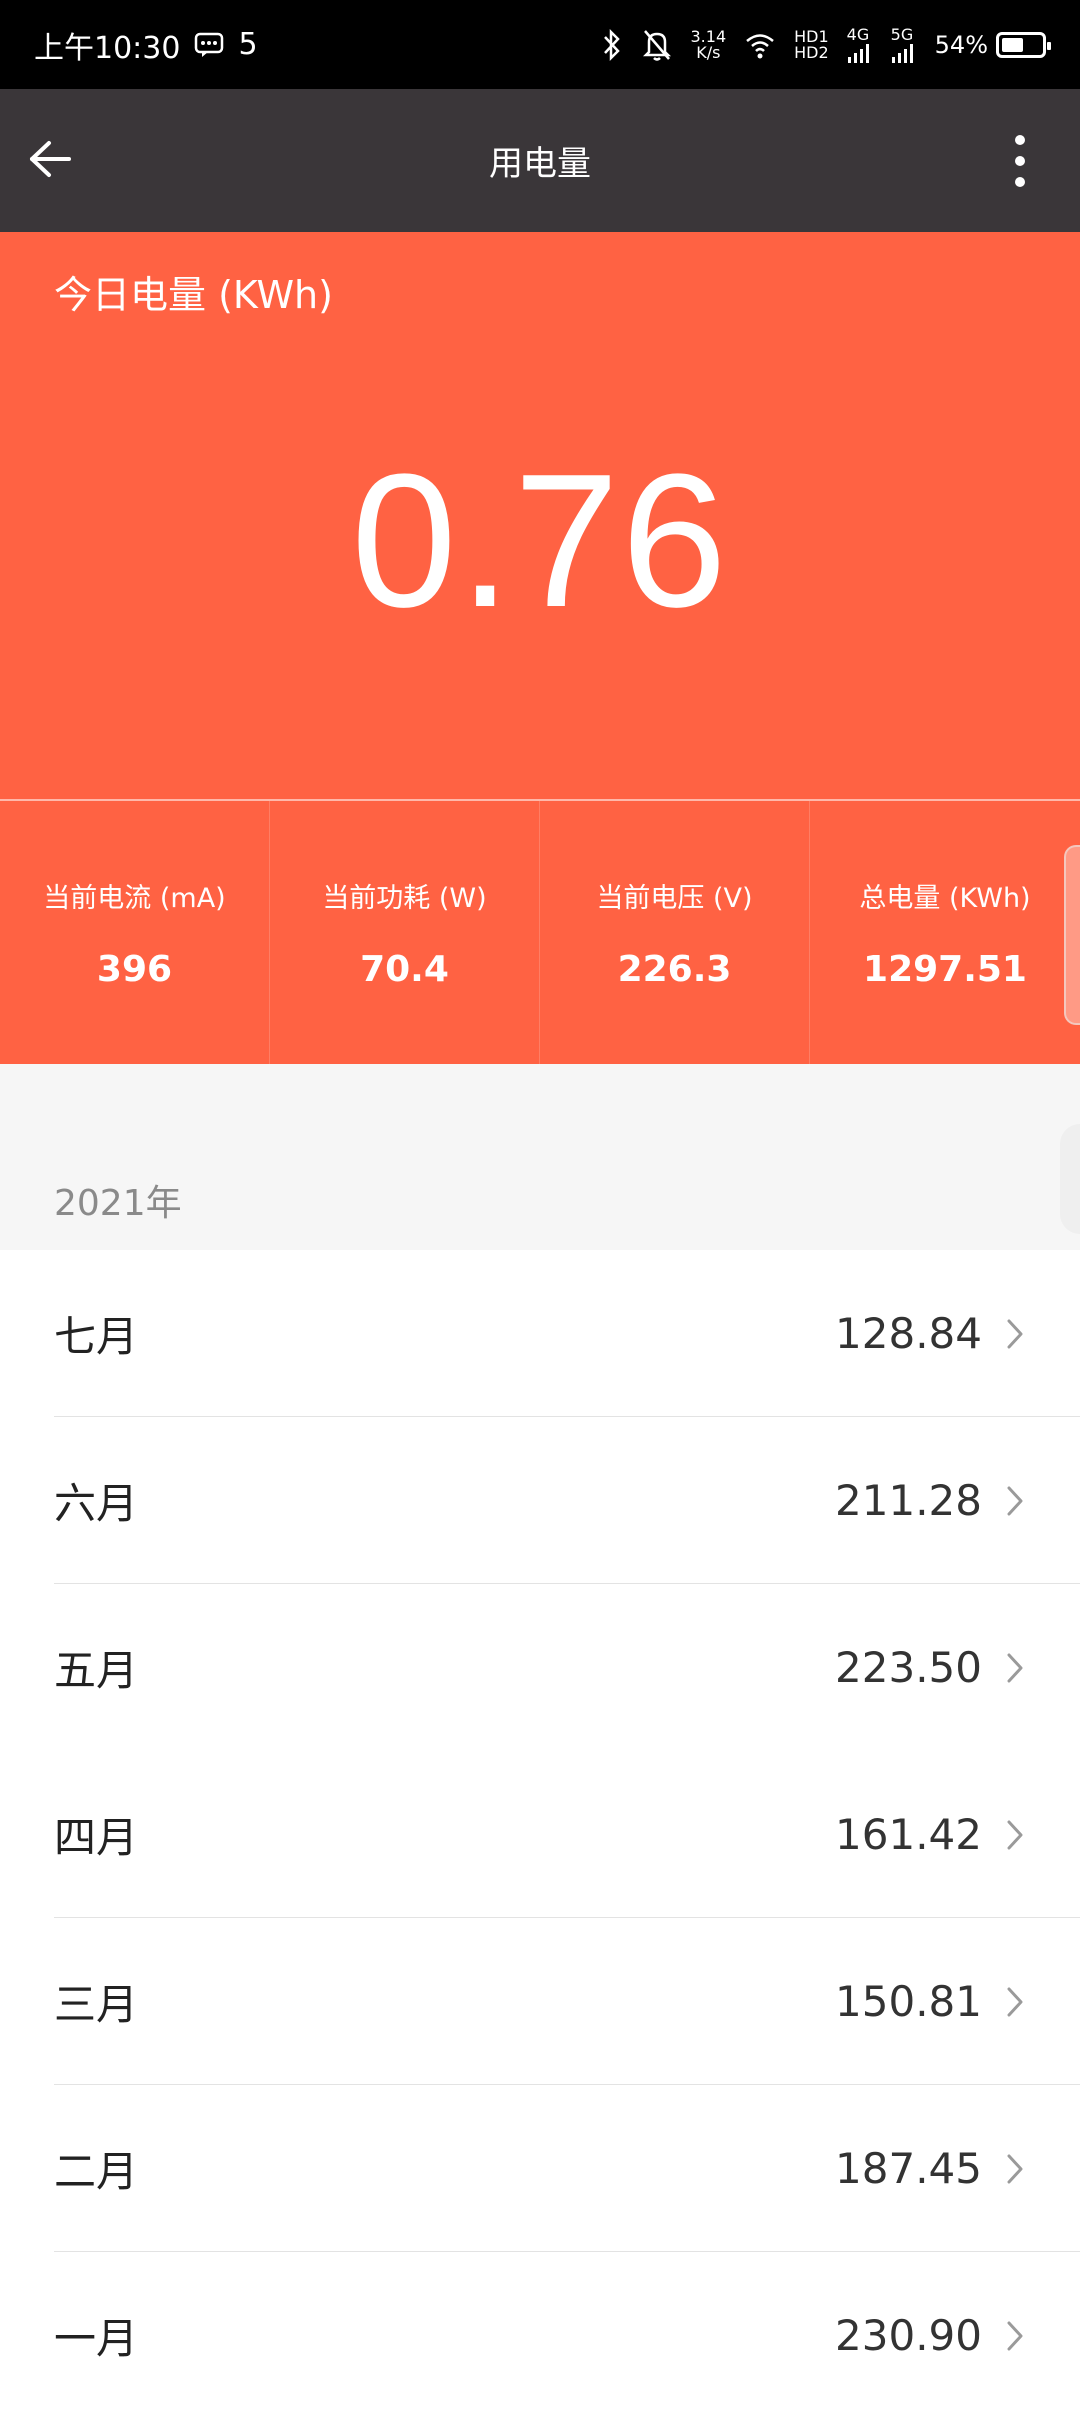 This screenshot has width=1080, height=2419. What do you see at coordinates (902, 34) in the screenshot?
I see `net-5g-label: 5G` at bounding box center [902, 34].